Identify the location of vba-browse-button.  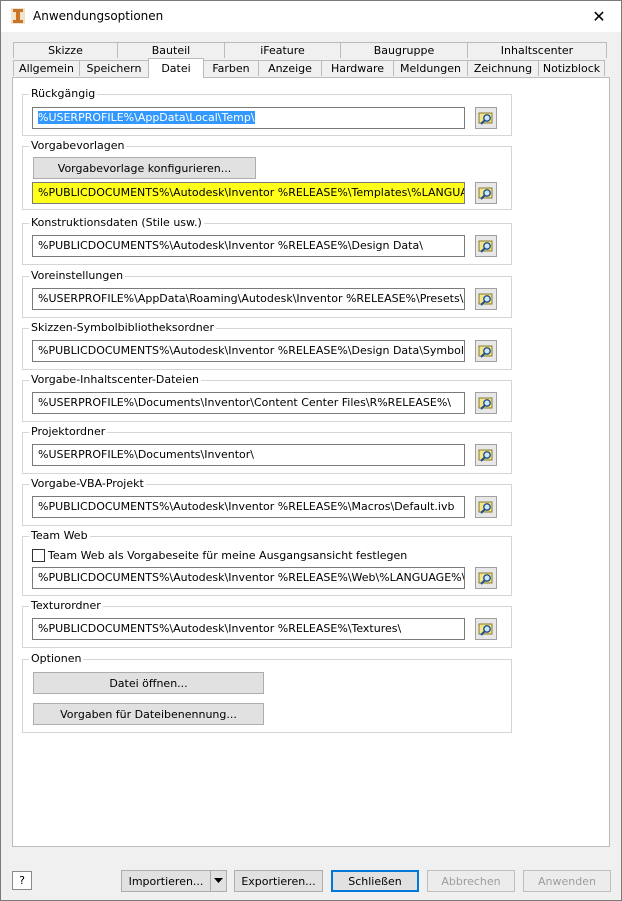
(486, 507).